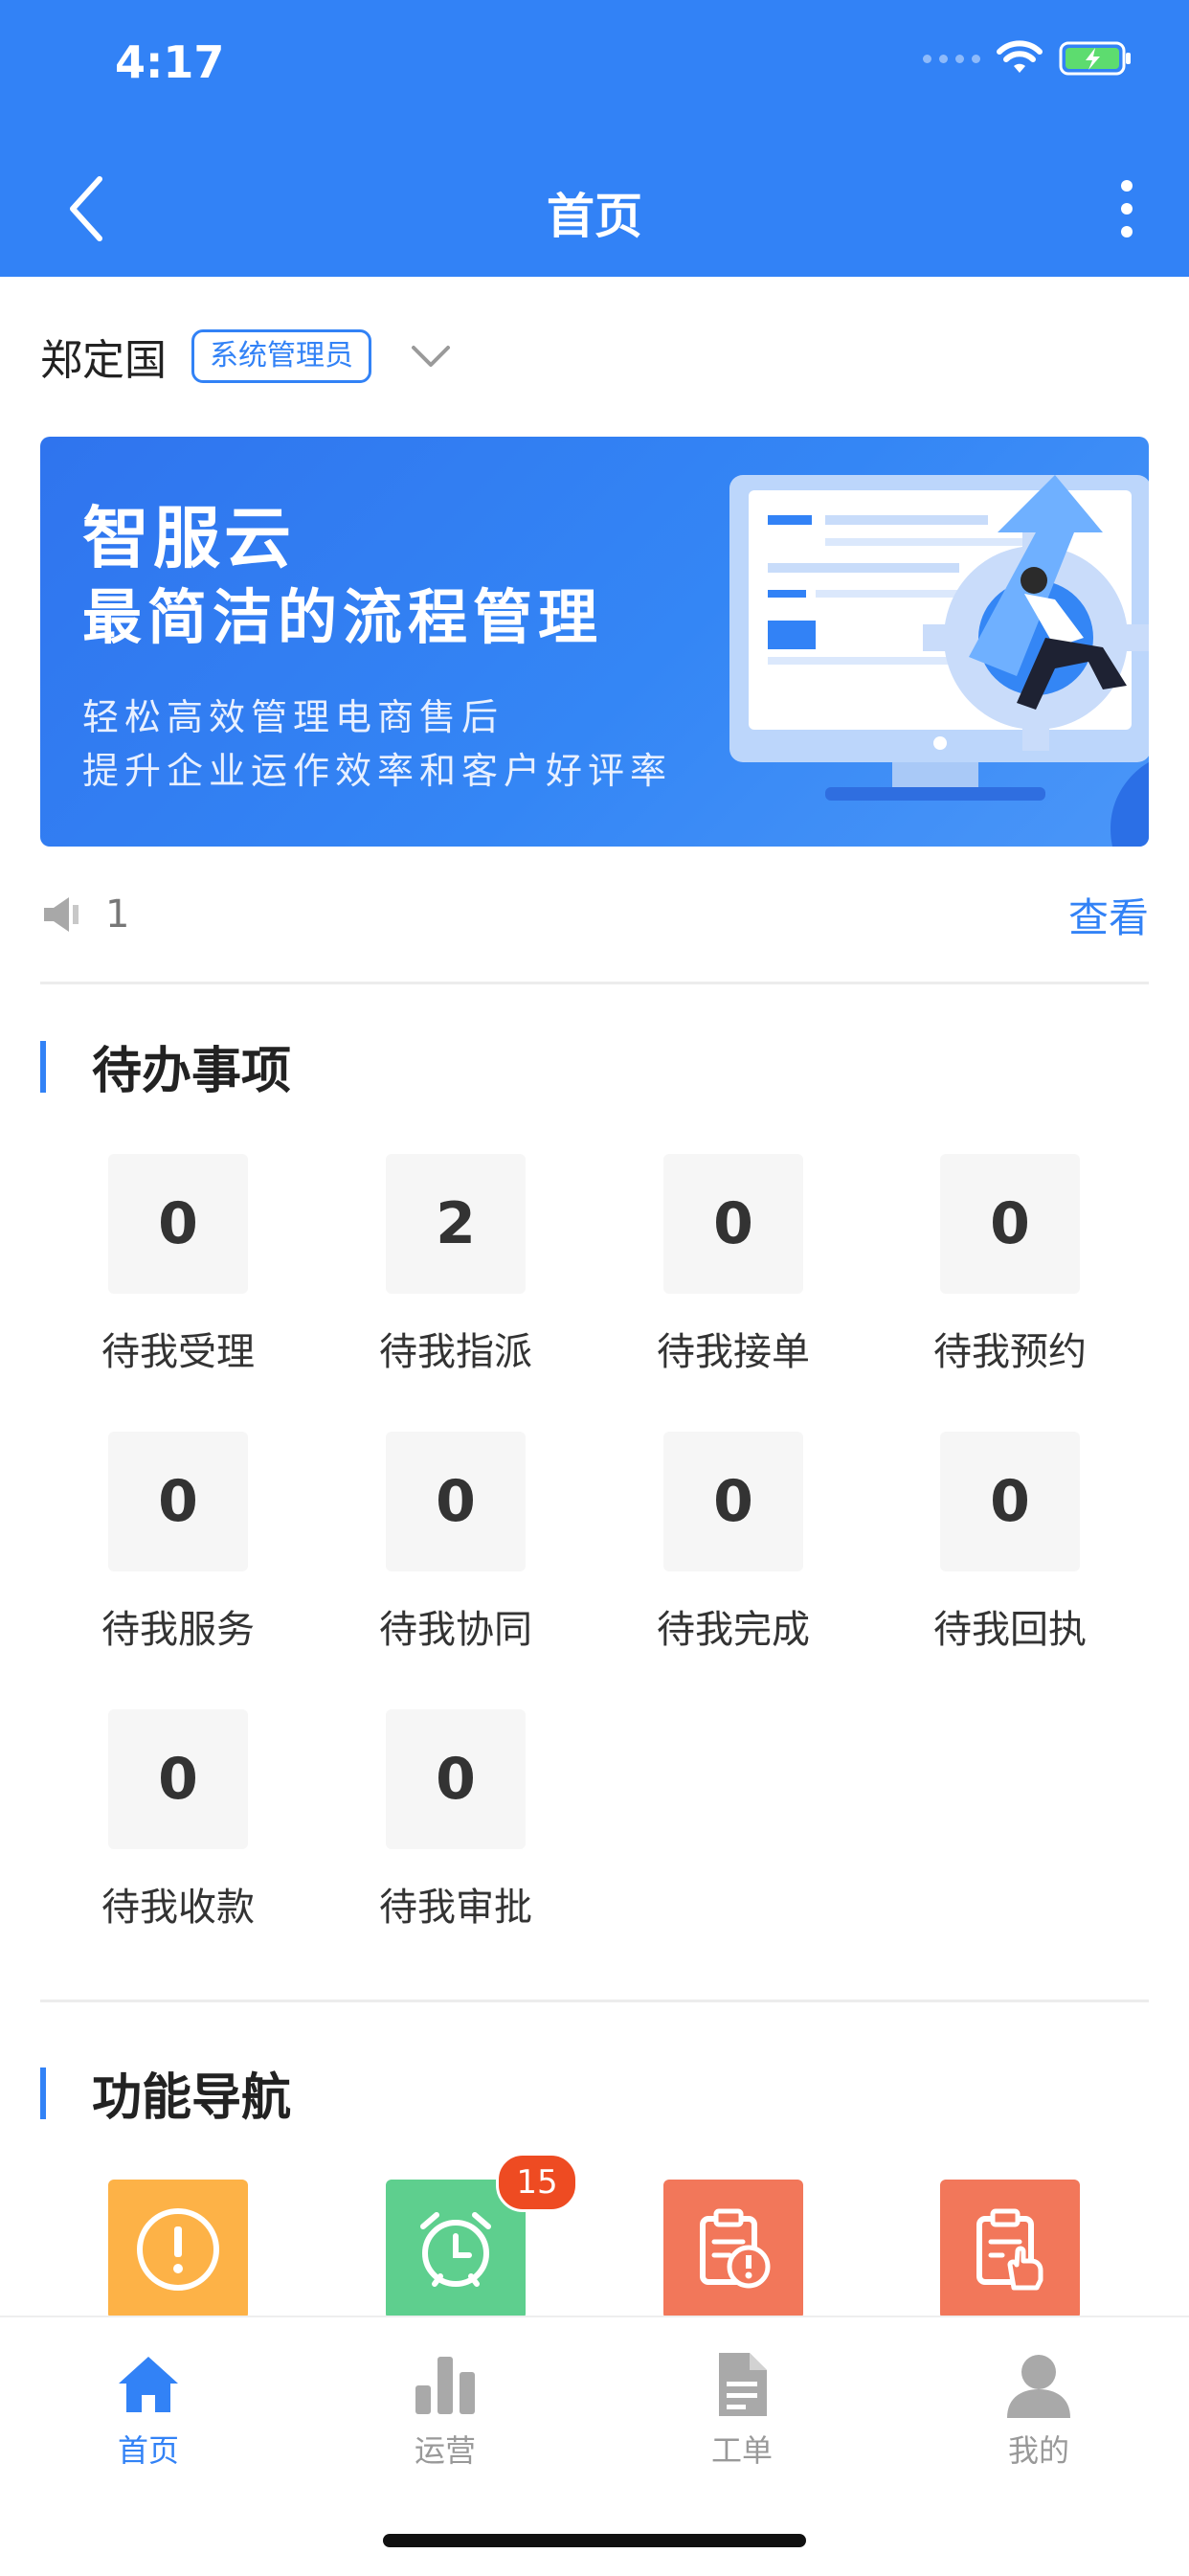  I want to click on function-item-warning-order, so click(733, 2249).